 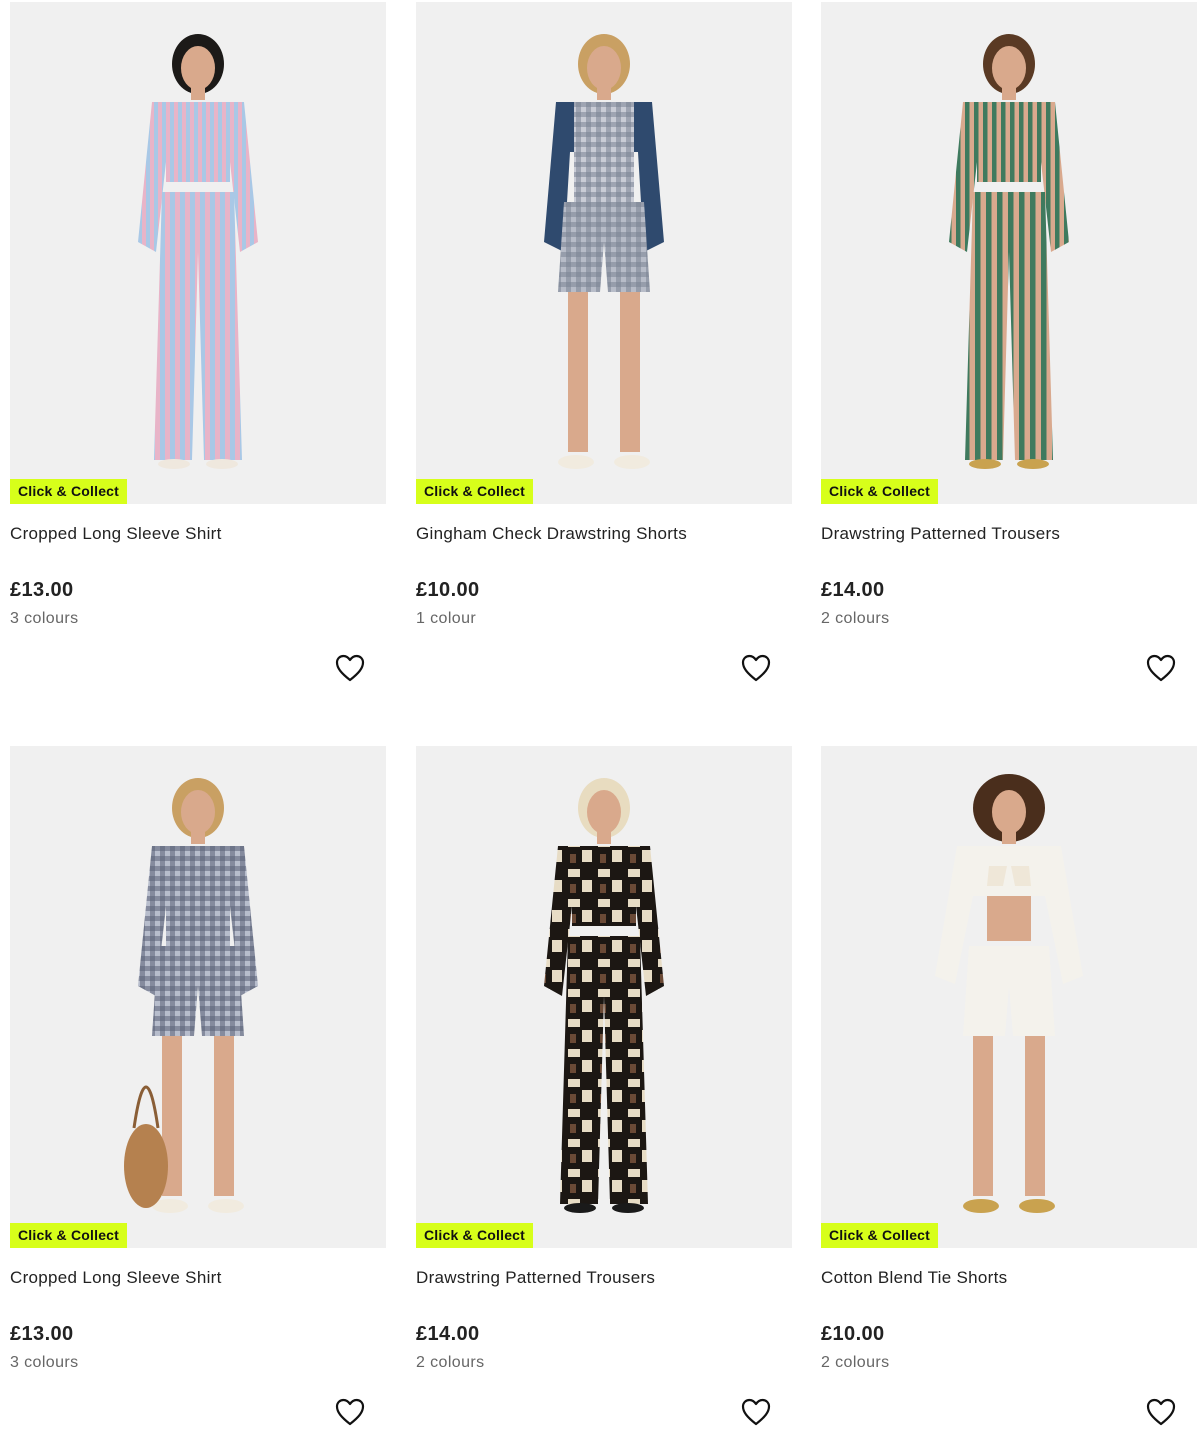 What do you see at coordinates (914, 1278) in the screenshot?
I see `product-name: Cotton Blend Tie Shorts` at bounding box center [914, 1278].